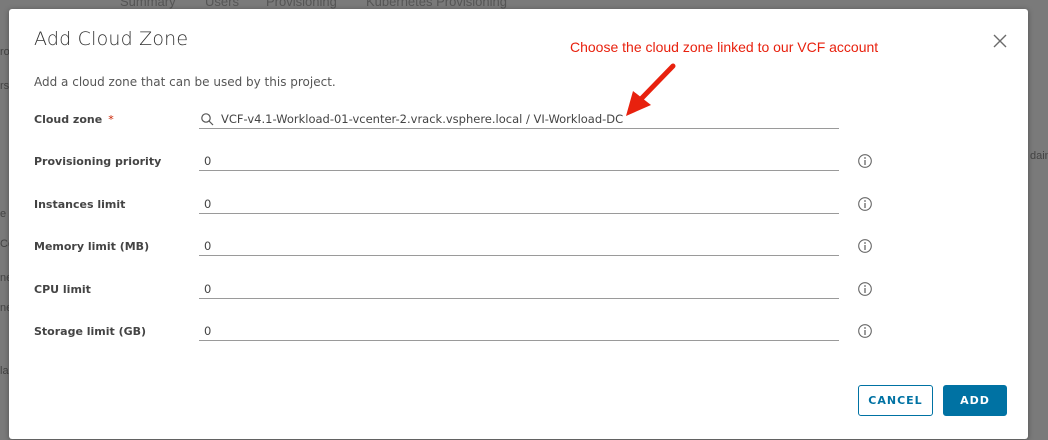 This screenshot has width=1048, height=440. I want to click on storage-limit-label: Storage limit (GB), so click(90, 331).